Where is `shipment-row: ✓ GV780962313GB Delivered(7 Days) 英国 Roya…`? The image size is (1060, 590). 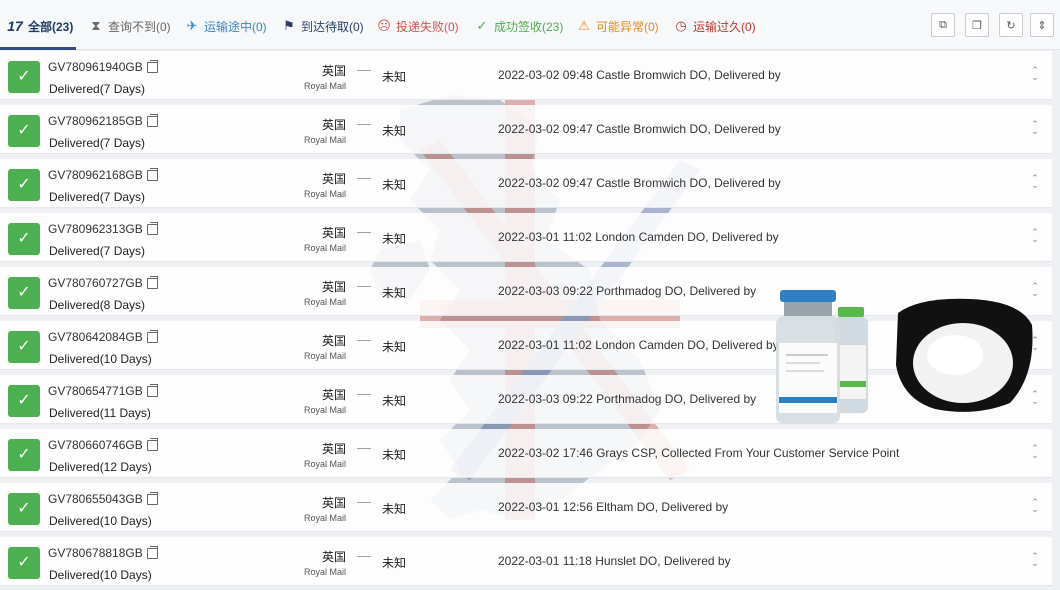
shipment-row: ✓ GV780962313GB Delivered(7 Days) 英国 Roya… is located at coordinates (526, 237).